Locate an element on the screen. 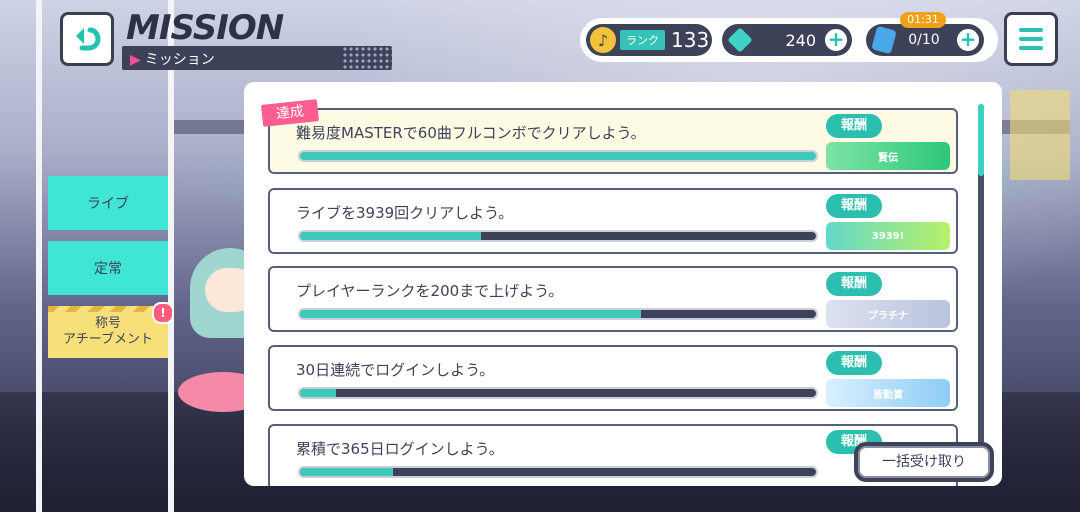  stage-screen is located at coordinates (1040, 135).